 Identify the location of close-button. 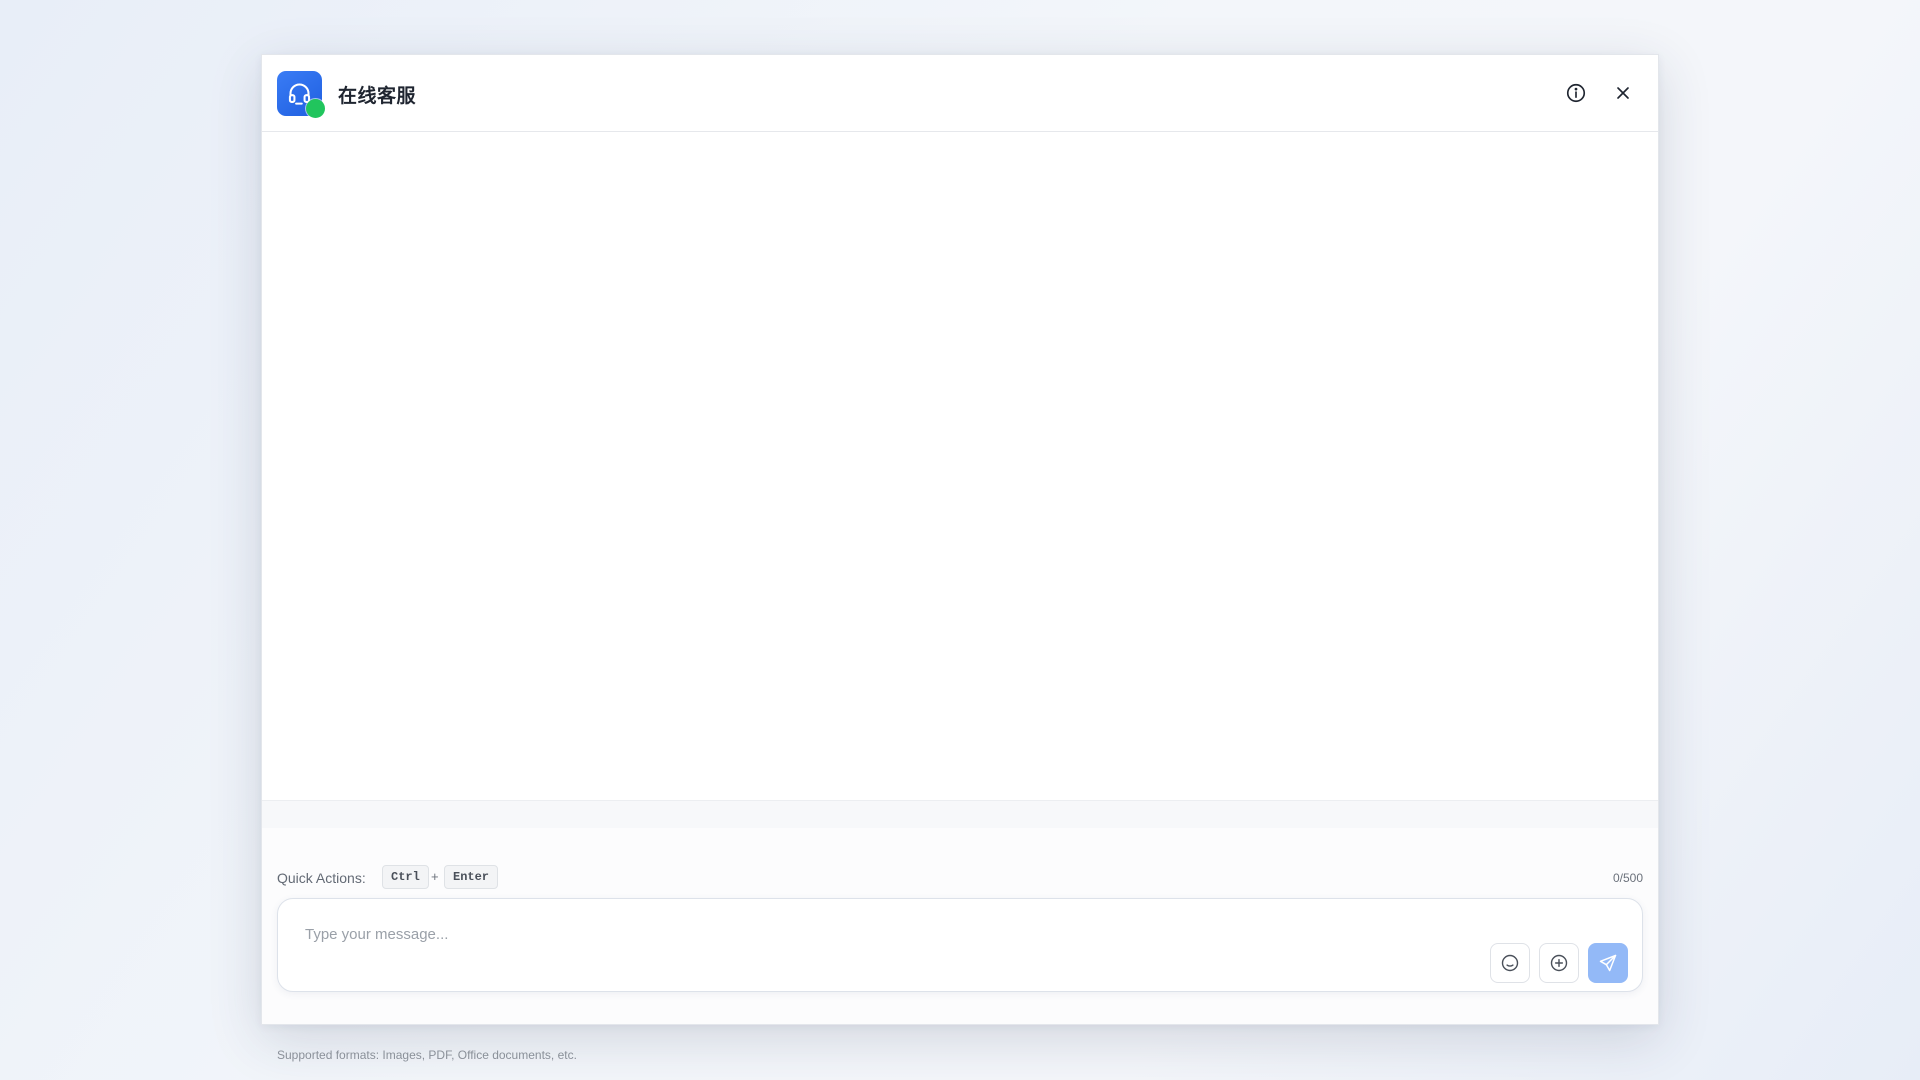
(1623, 93).